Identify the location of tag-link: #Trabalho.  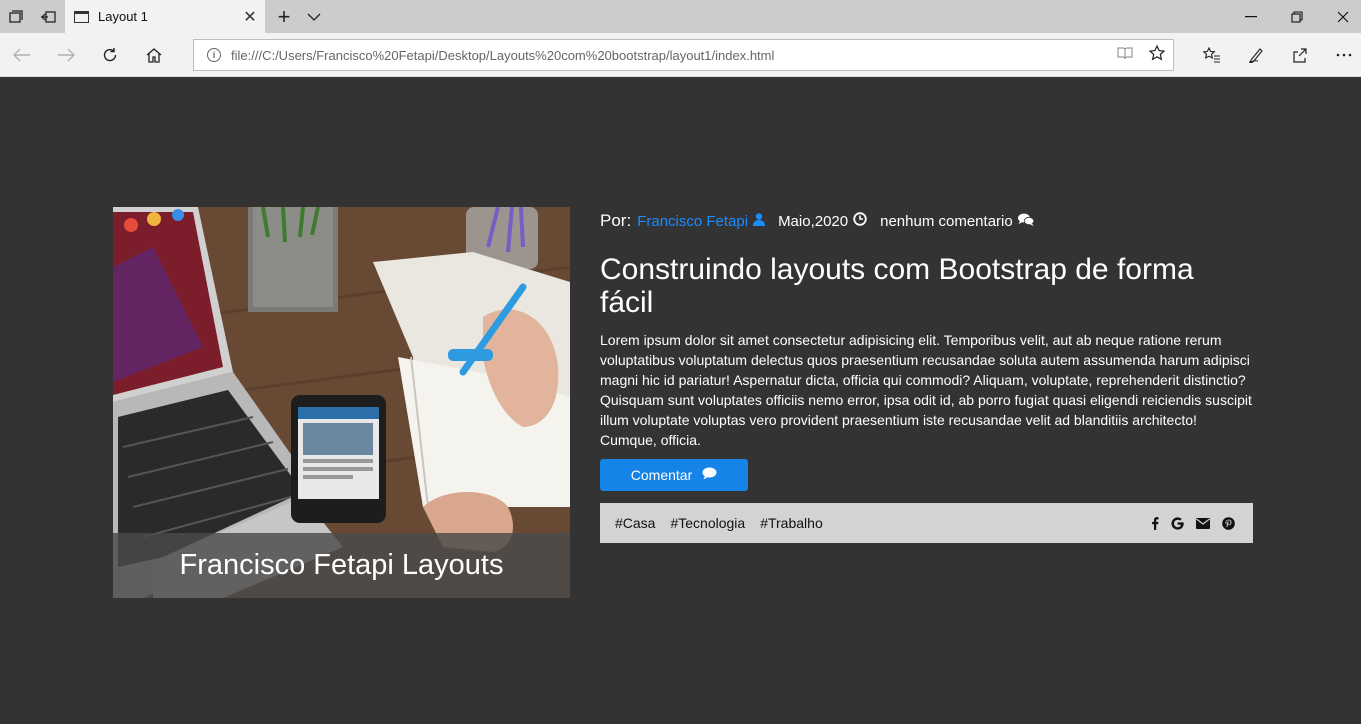
(791, 523).